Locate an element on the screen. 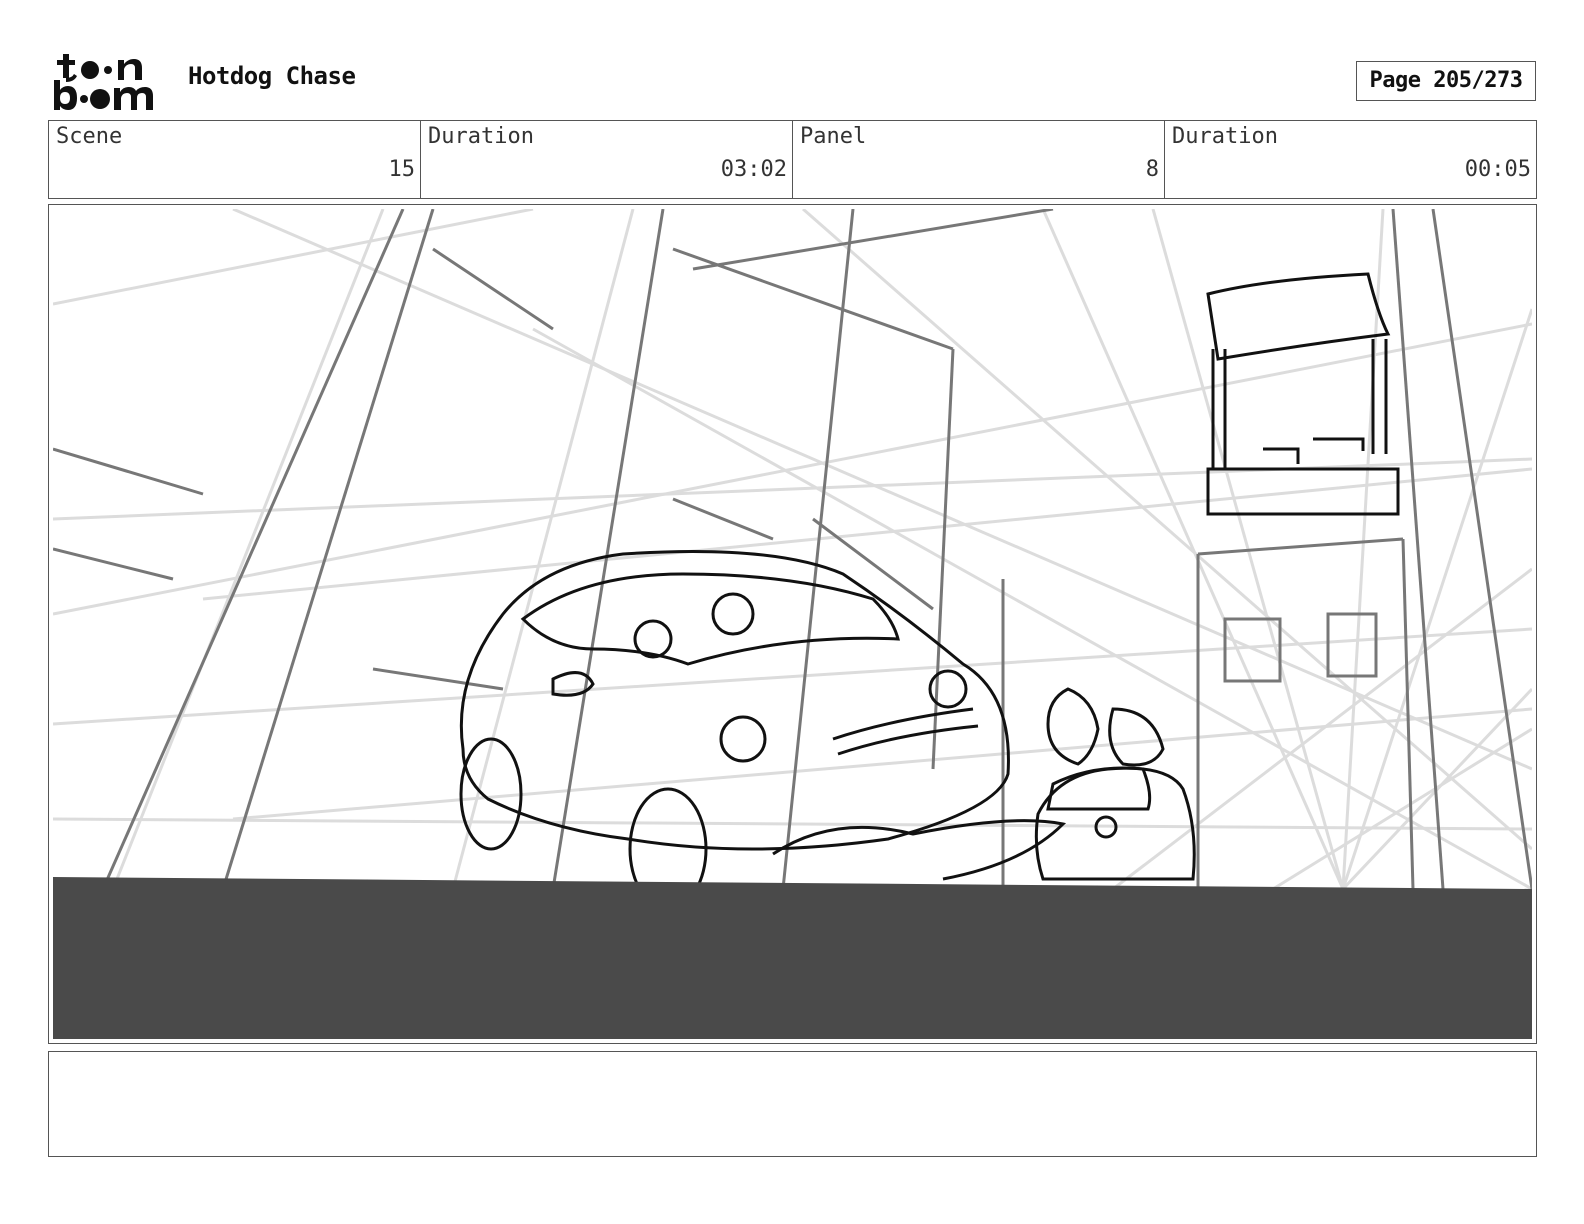 Image resolution: width=1584 pixels, height=1224 pixels. panel-duration-label: Duration is located at coordinates (1225, 136).